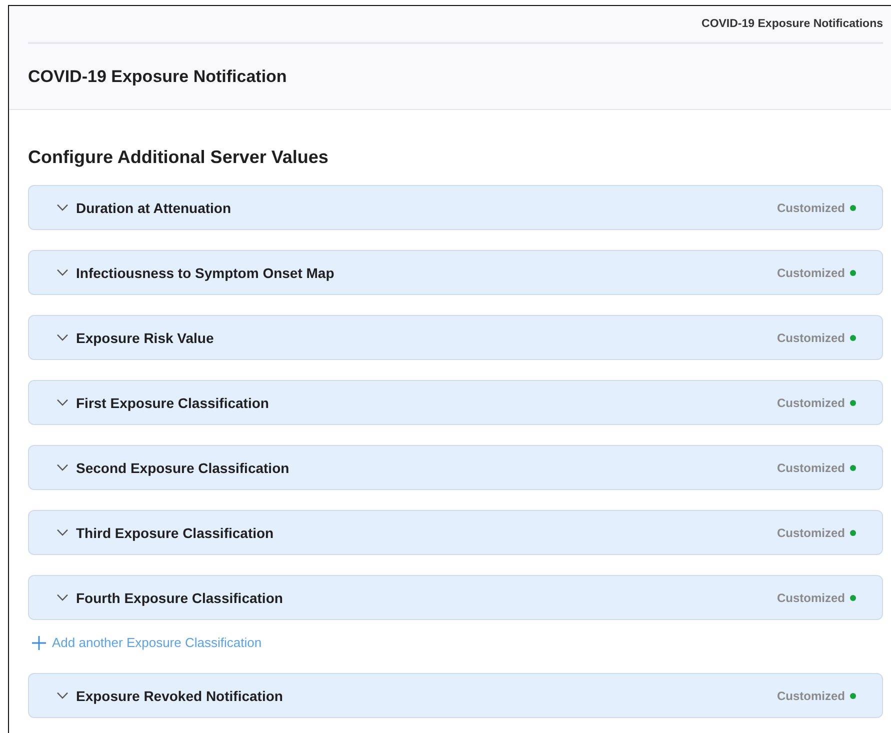 This screenshot has width=891, height=733. Describe the element at coordinates (39, 643) in the screenshot. I see `plus-icon` at that location.